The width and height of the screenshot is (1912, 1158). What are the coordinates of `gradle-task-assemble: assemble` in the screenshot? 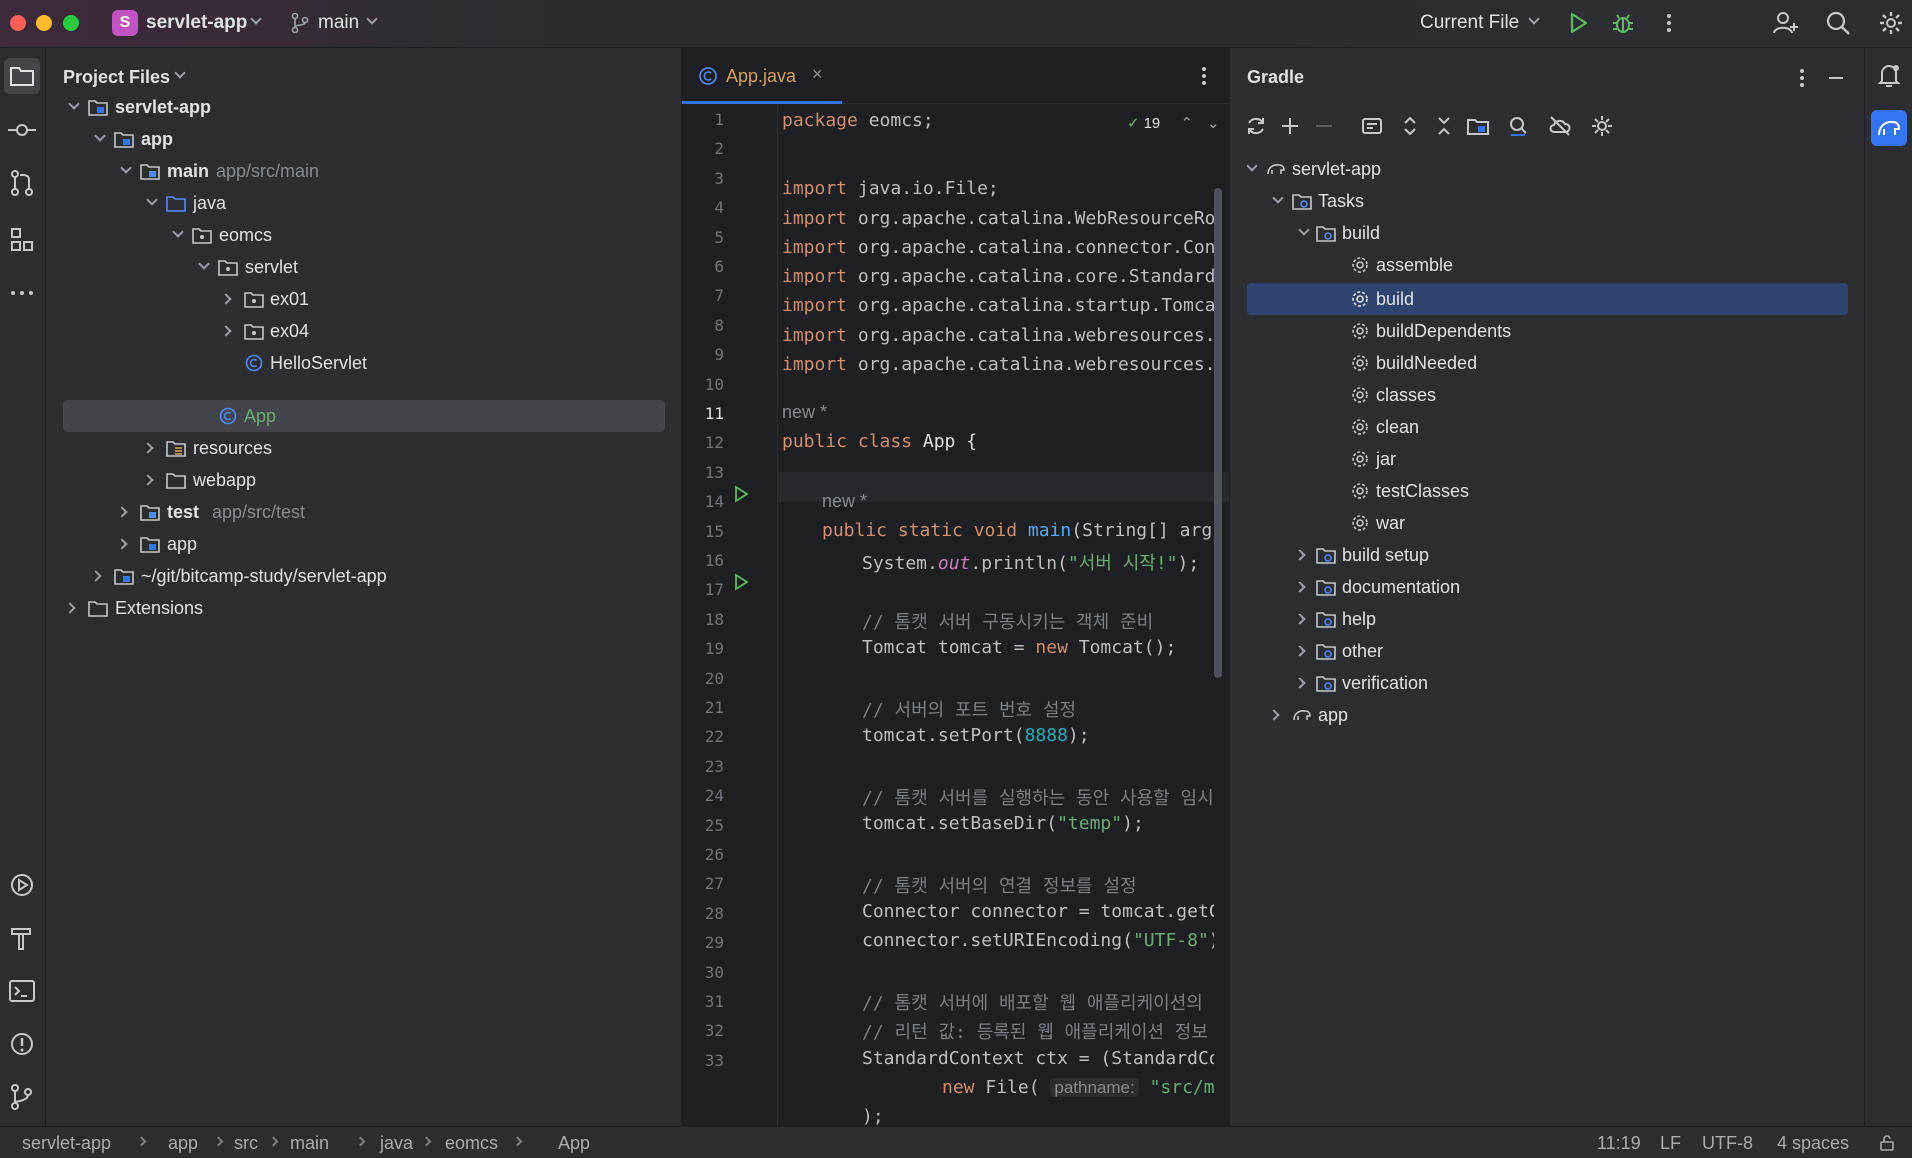 It's located at (1547, 265).